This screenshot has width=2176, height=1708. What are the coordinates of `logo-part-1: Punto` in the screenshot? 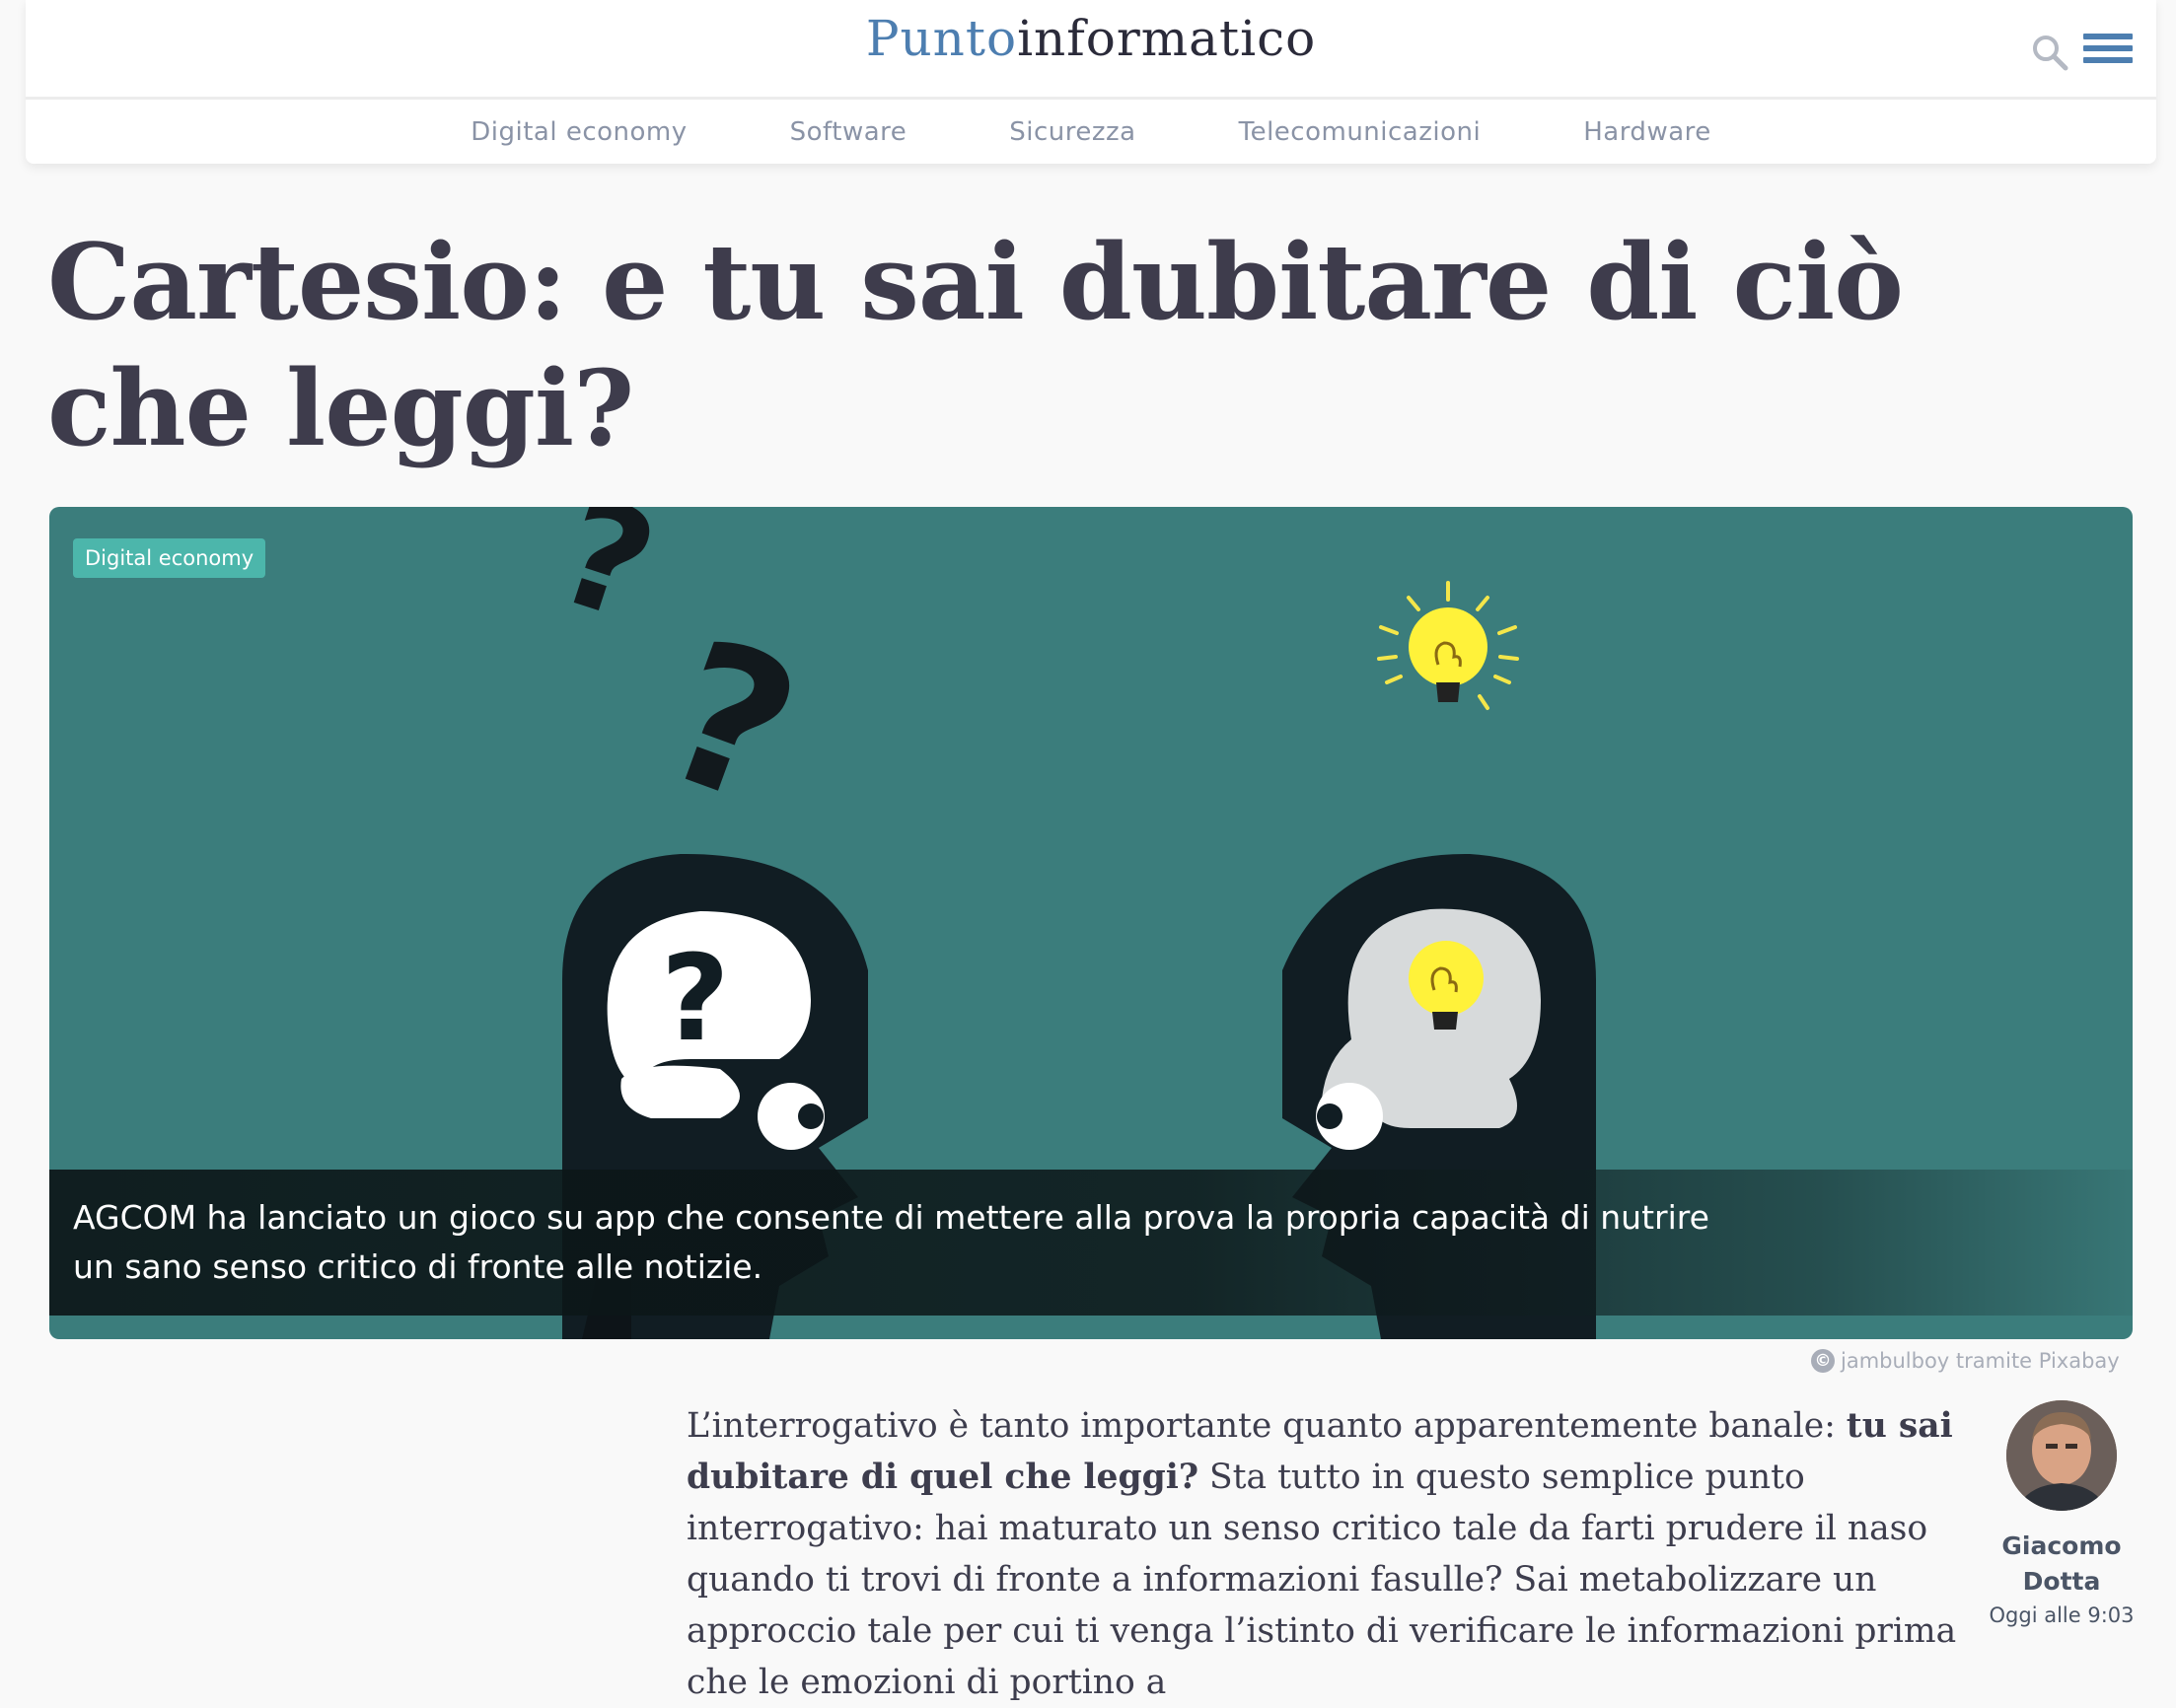 It's located at (941, 38).